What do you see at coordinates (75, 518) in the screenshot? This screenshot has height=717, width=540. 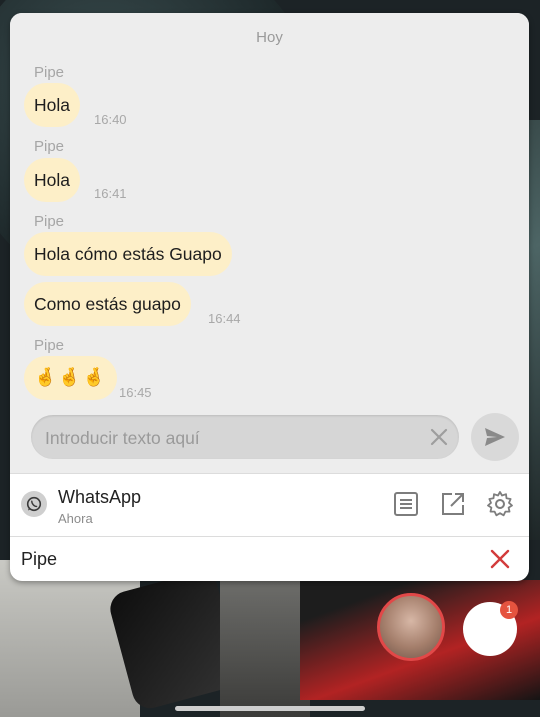 I see `notification-time: Ahora` at bounding box center [75, 518].